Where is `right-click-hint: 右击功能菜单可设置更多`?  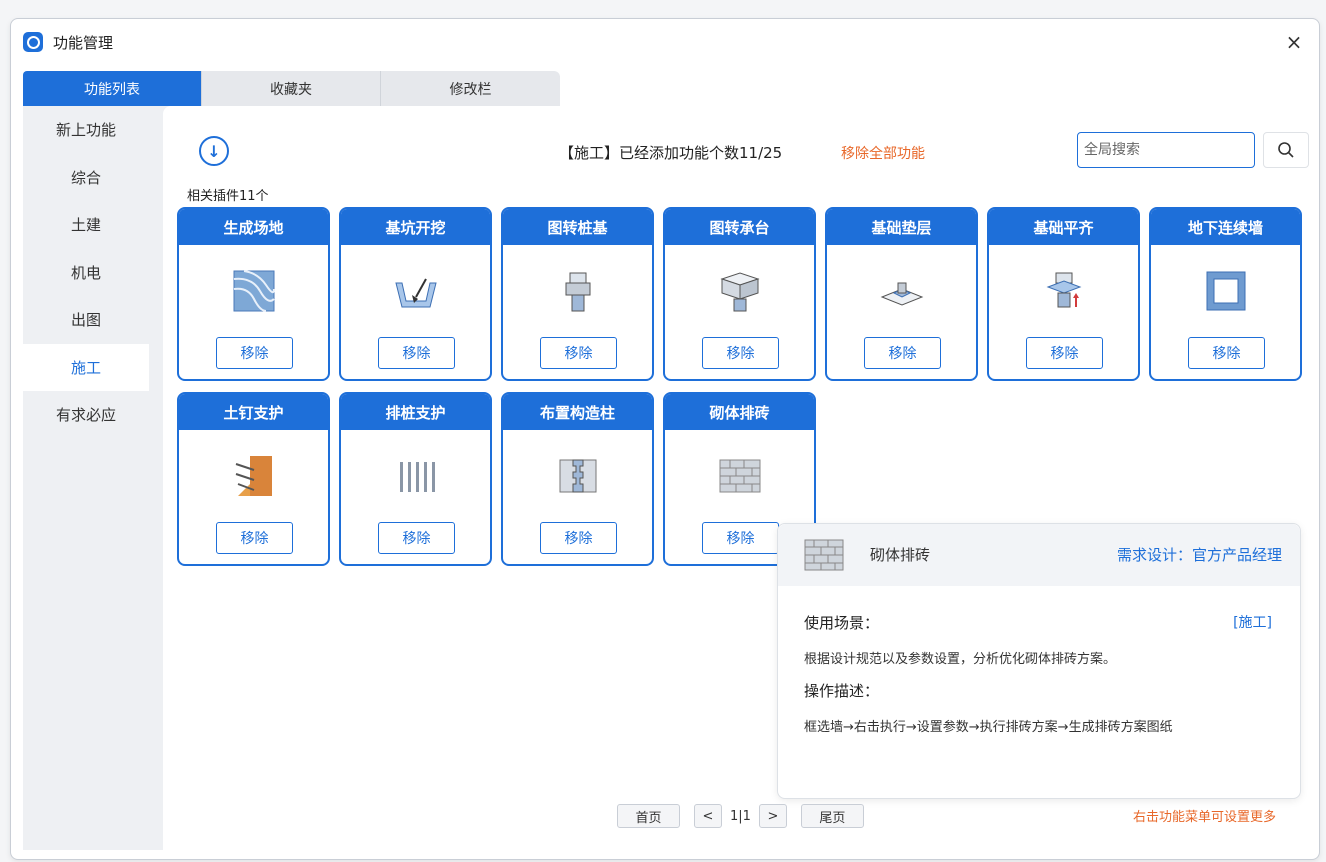
right-click-hint: 右击功能菜单可设置更多 is located at coordinates (1205, 817).